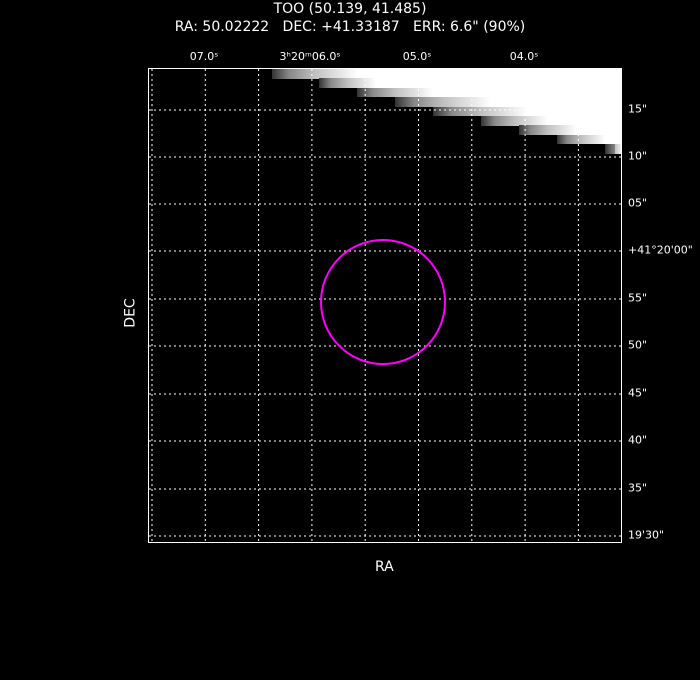 This screenshot has height=680, width=700. What do you see at coordinates (417, 56) in the screenshot?
I see `ra-tick-label: 05.0ˢ` at bounding box center [417, 56].